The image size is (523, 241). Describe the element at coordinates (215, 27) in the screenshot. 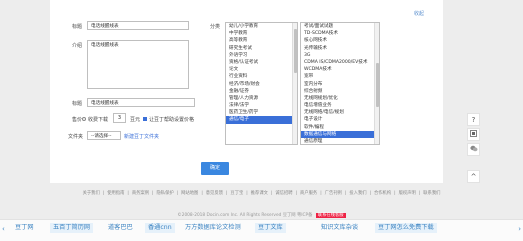

I see `category-label: 分类` at that location.